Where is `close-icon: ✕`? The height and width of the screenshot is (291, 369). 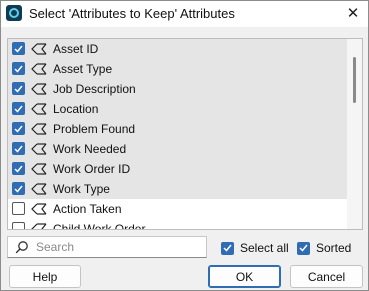 close-icon: ✕ is located at coordinates (353, 13).